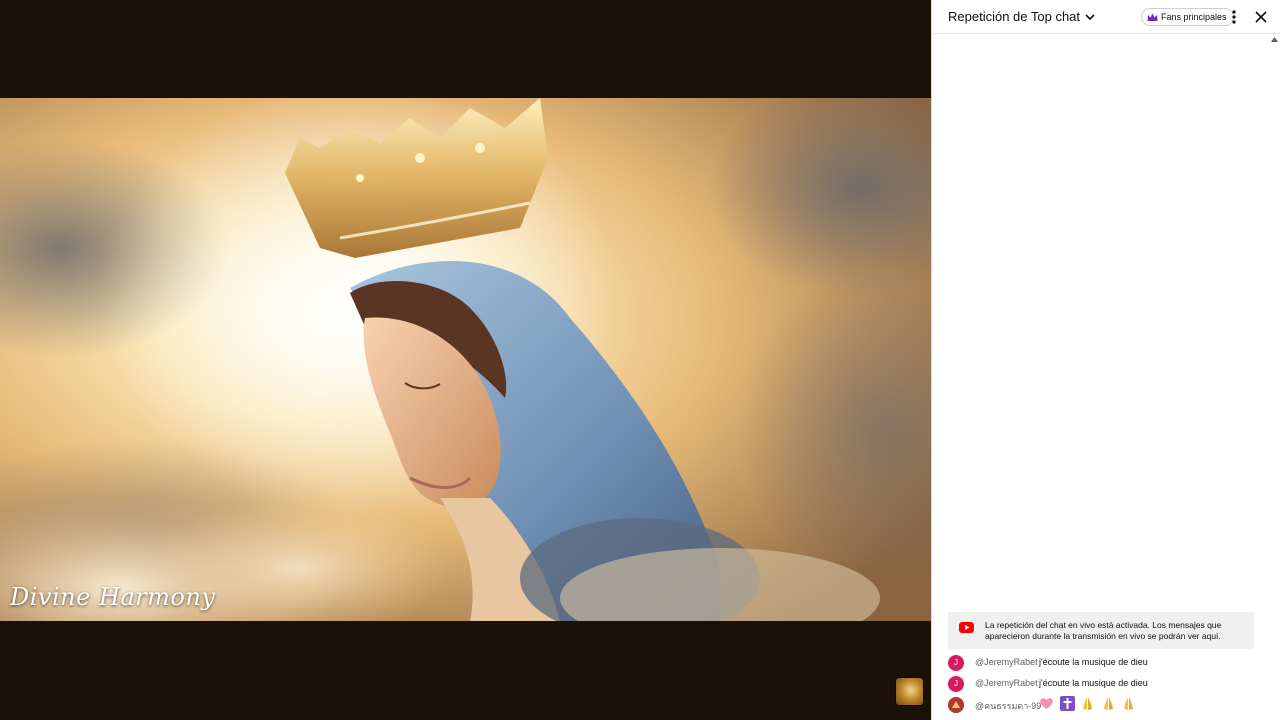  I want to click on channel-thumbnail-icon, so click(909, 691).